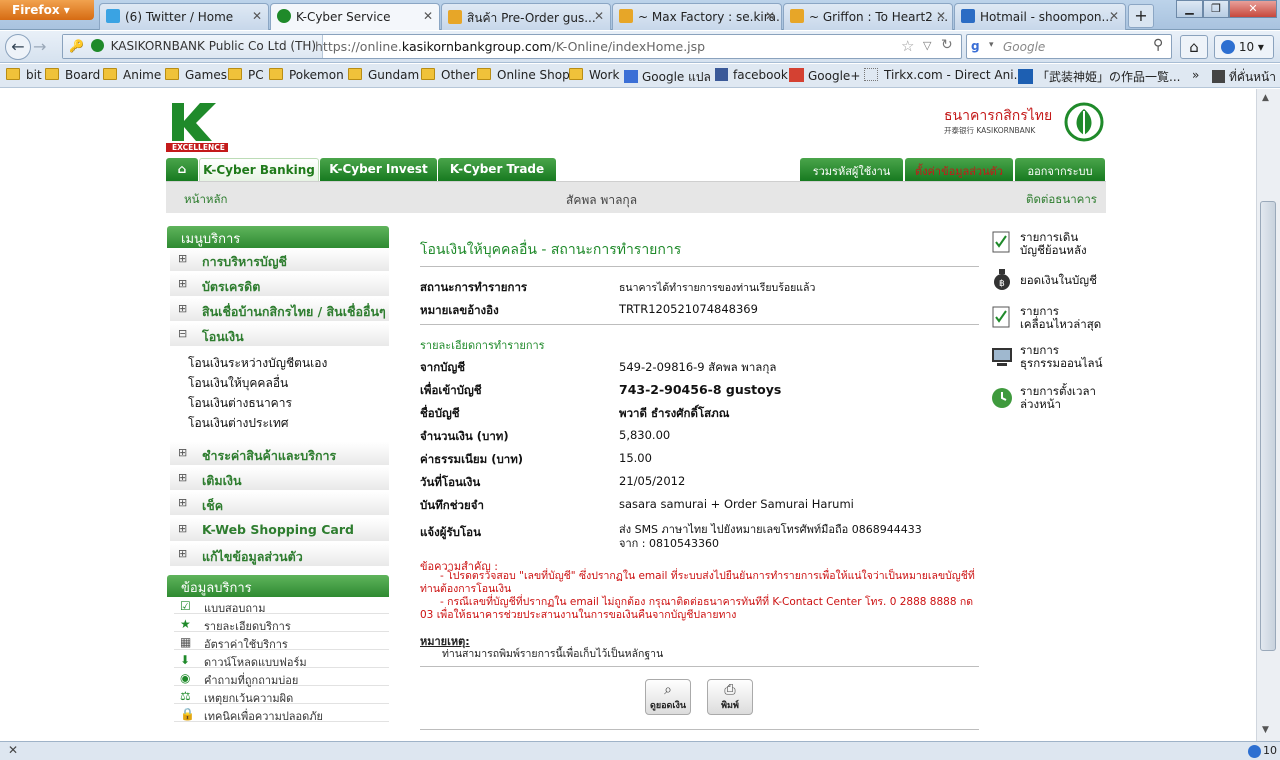 The height and width of the screenshot is (760, 1280). What do you see at coordinates (751, 75) in the screenshot?
I see `bookmark-facebook: facebook` at bounding box center [751, 75].